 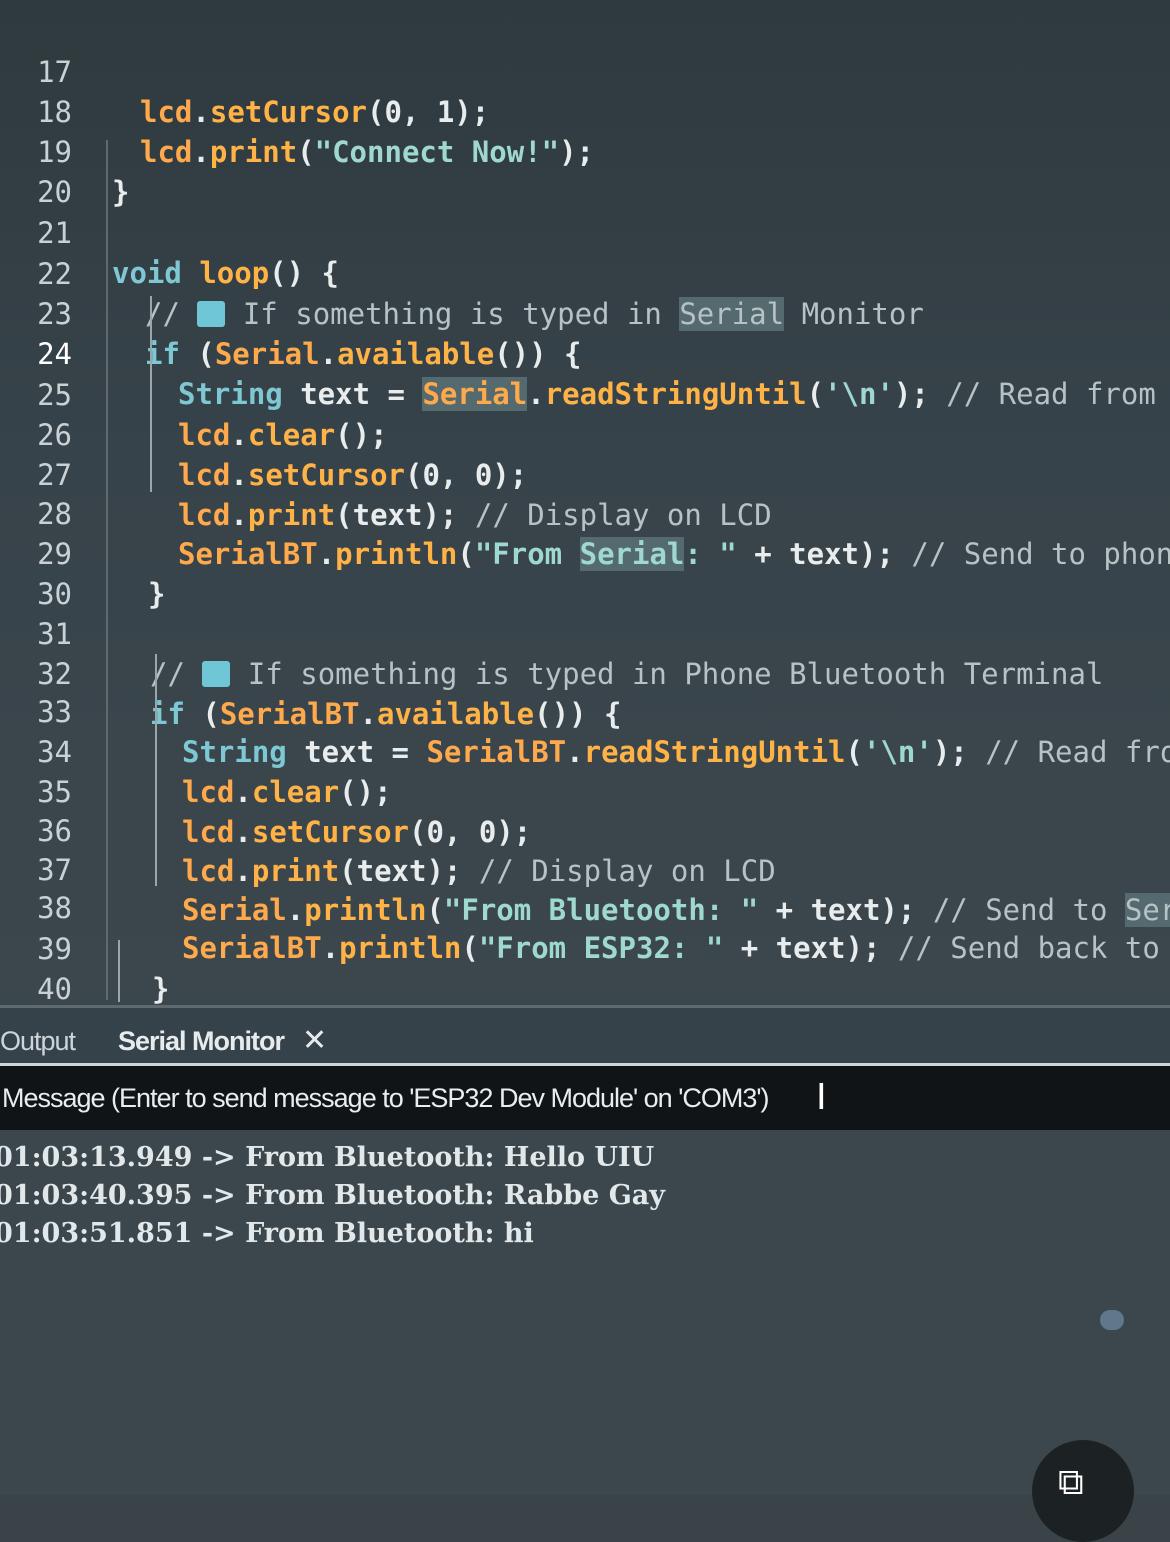 I want to click on code-line: 40 }, so click(x=585, y=967).